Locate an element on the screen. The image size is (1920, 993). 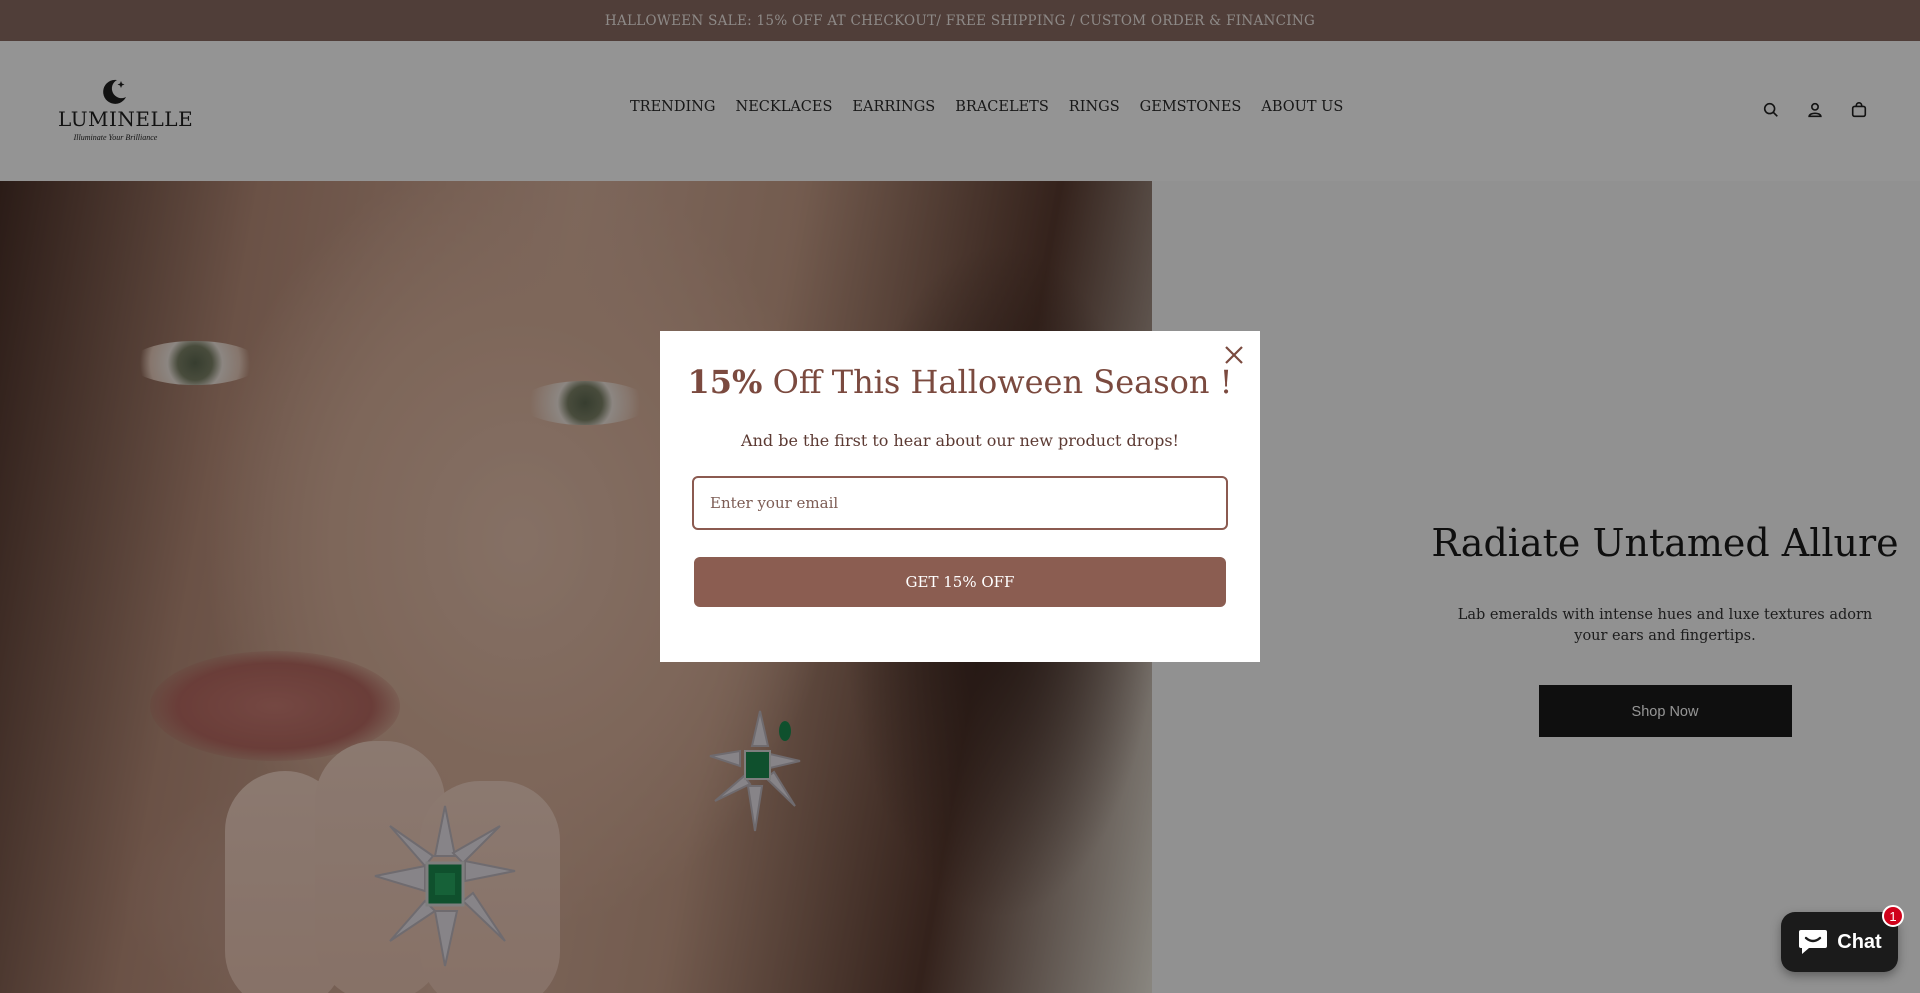
popup-title-percent: 15% is located at coordinates (725, 382).